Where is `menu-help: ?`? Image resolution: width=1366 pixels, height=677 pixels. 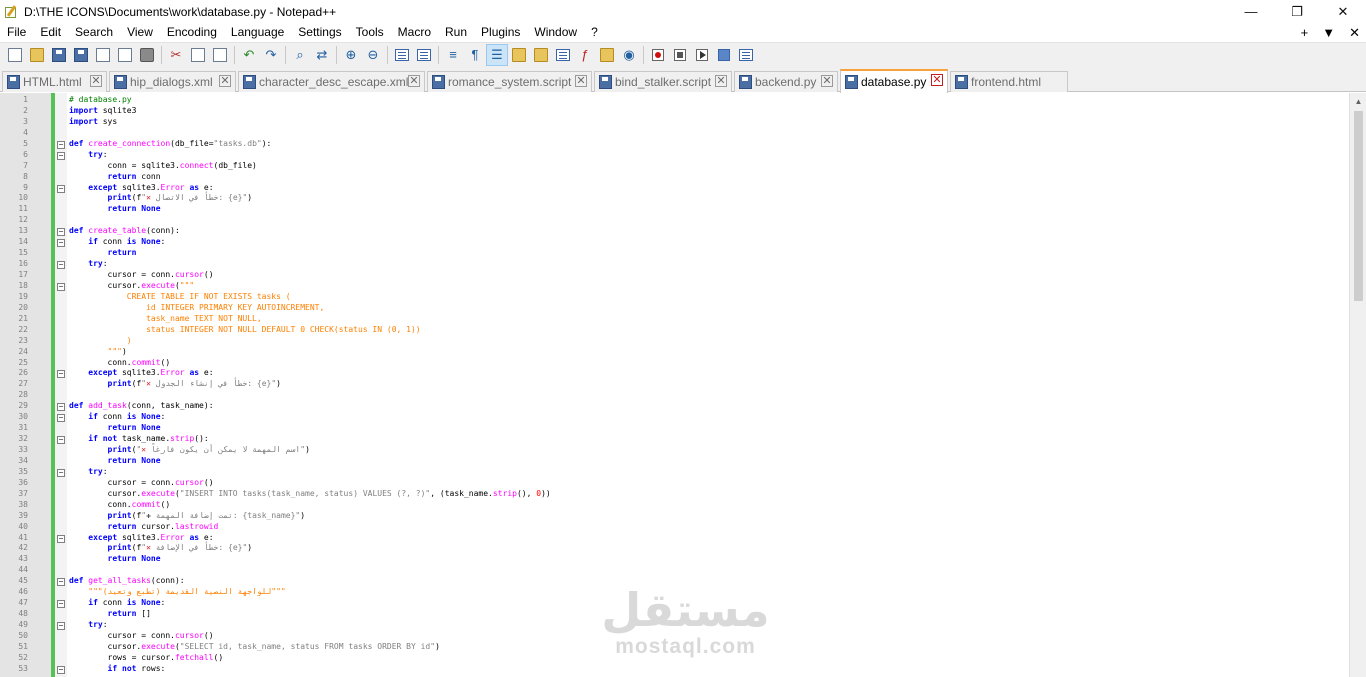 menu-help: ? is located at coordinates (594, 32).